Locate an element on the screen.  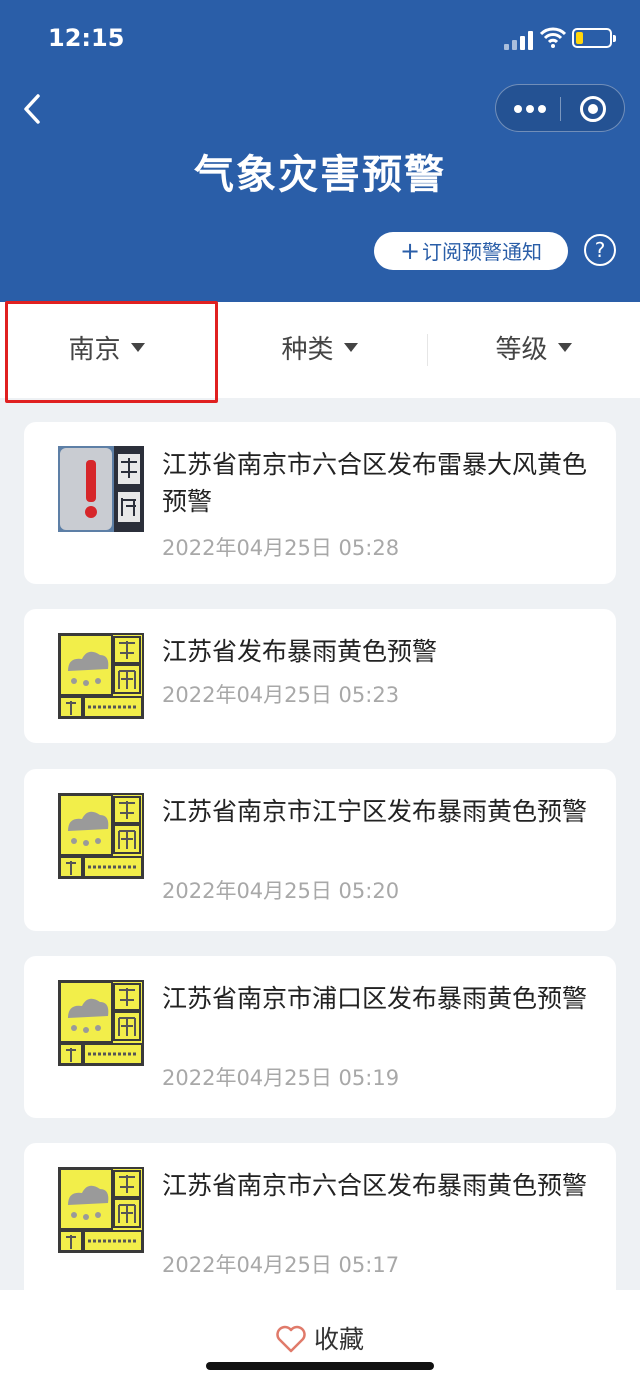
help-icon: ? is located at coordinates (600, 250).